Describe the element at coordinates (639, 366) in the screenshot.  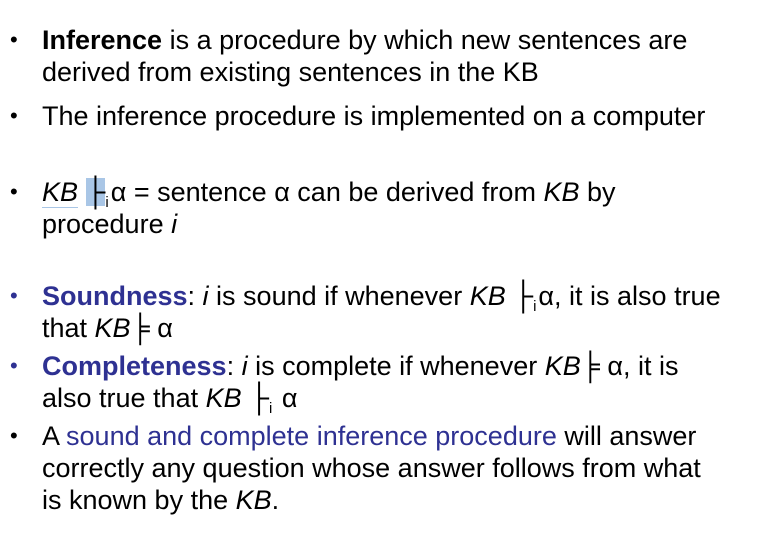
I see `text-span: α, it is` at that location.